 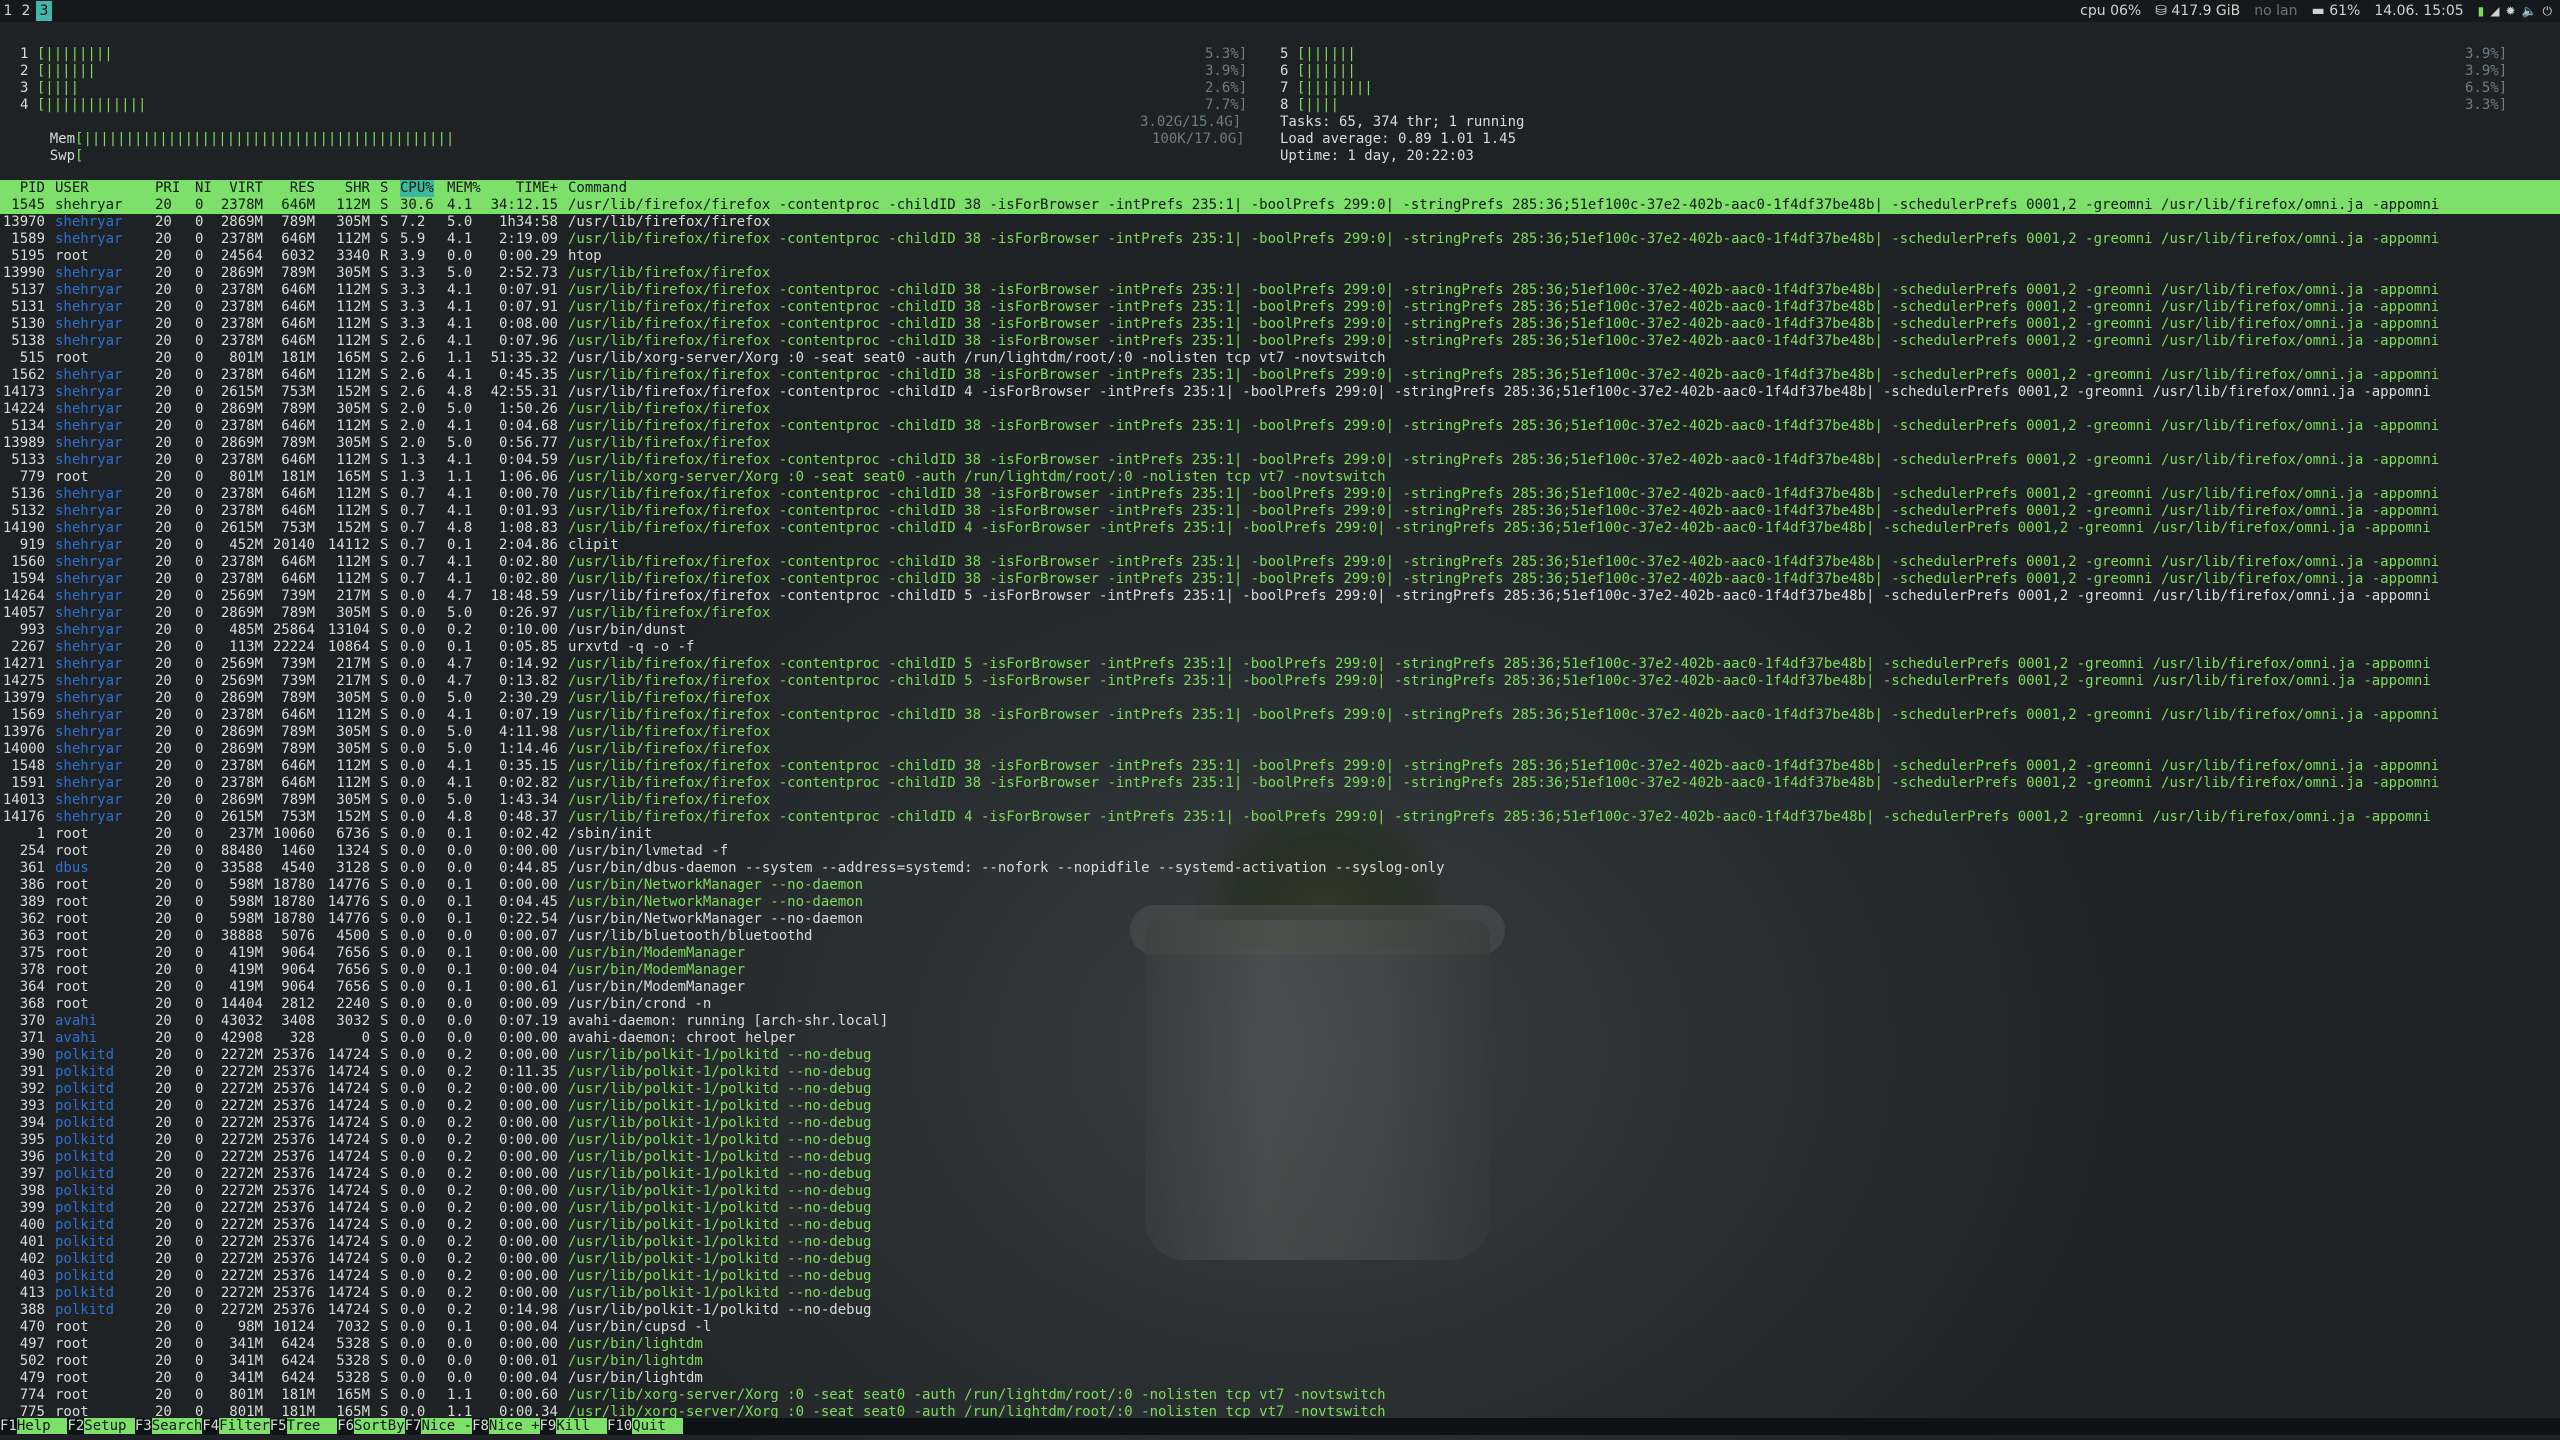 What do you see at coordinates (464, 188) in the screenshot?
I see `column-header-mem: MEM%` at bounding box center [464, 188].